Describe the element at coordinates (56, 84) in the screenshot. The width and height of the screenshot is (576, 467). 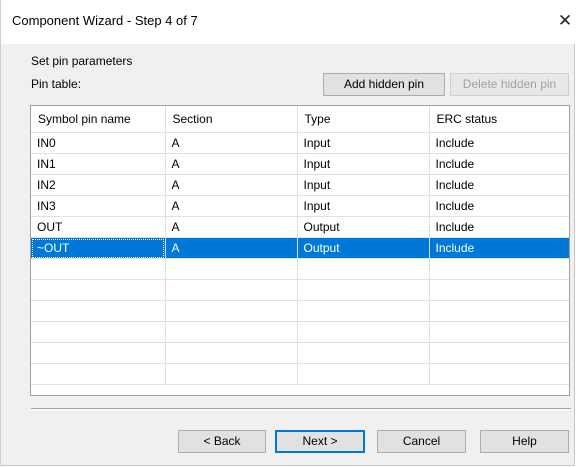
I see `pin-table-label: Pin table:` at that location.